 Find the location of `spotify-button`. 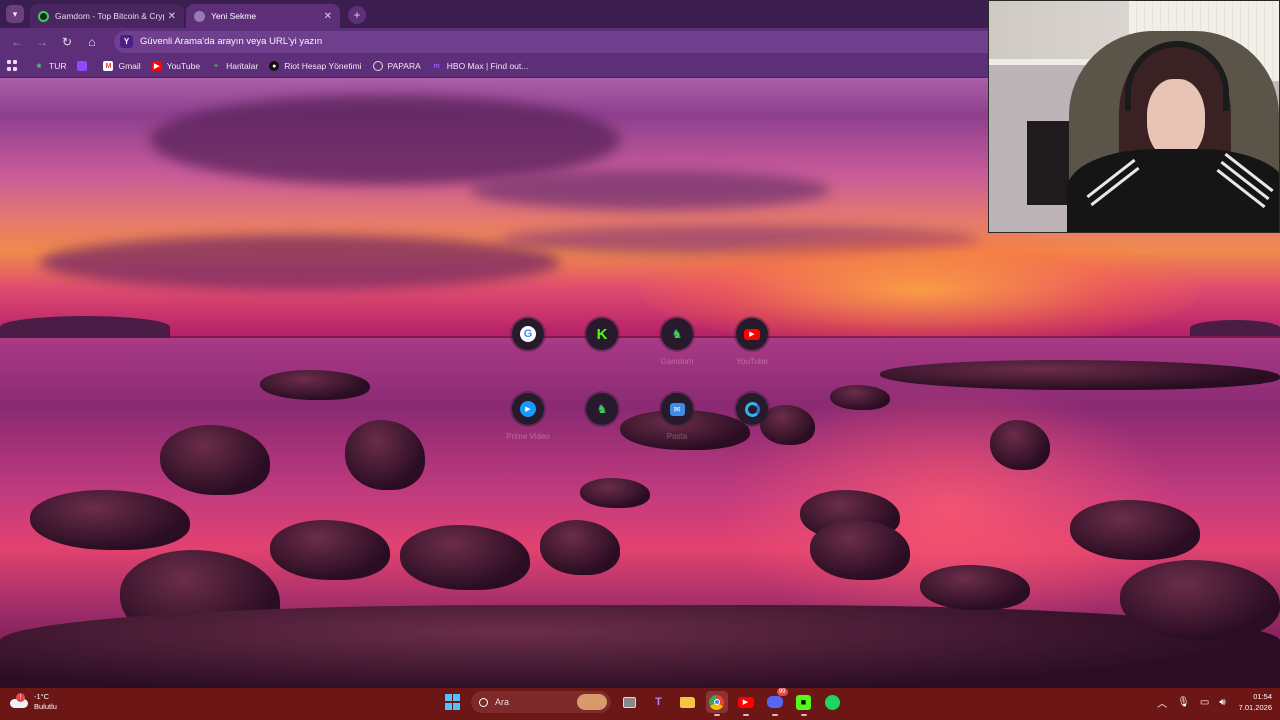

spotify-button is located at coordinates (833, 702).